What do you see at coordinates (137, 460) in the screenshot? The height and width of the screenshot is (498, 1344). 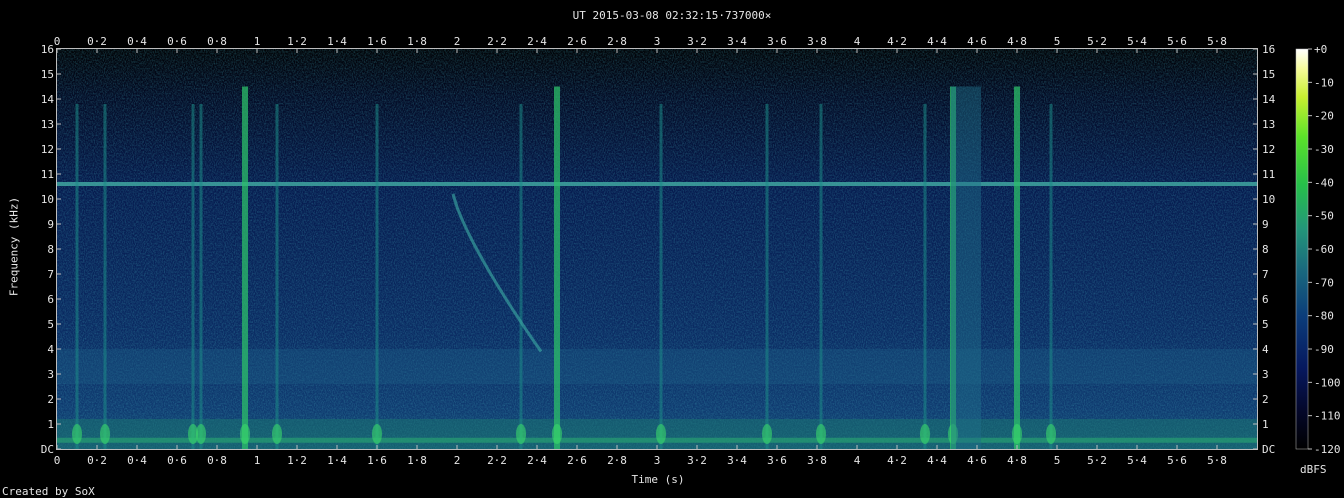 I see `x-tick-label: 0·4` at bounding box center [137, 460].